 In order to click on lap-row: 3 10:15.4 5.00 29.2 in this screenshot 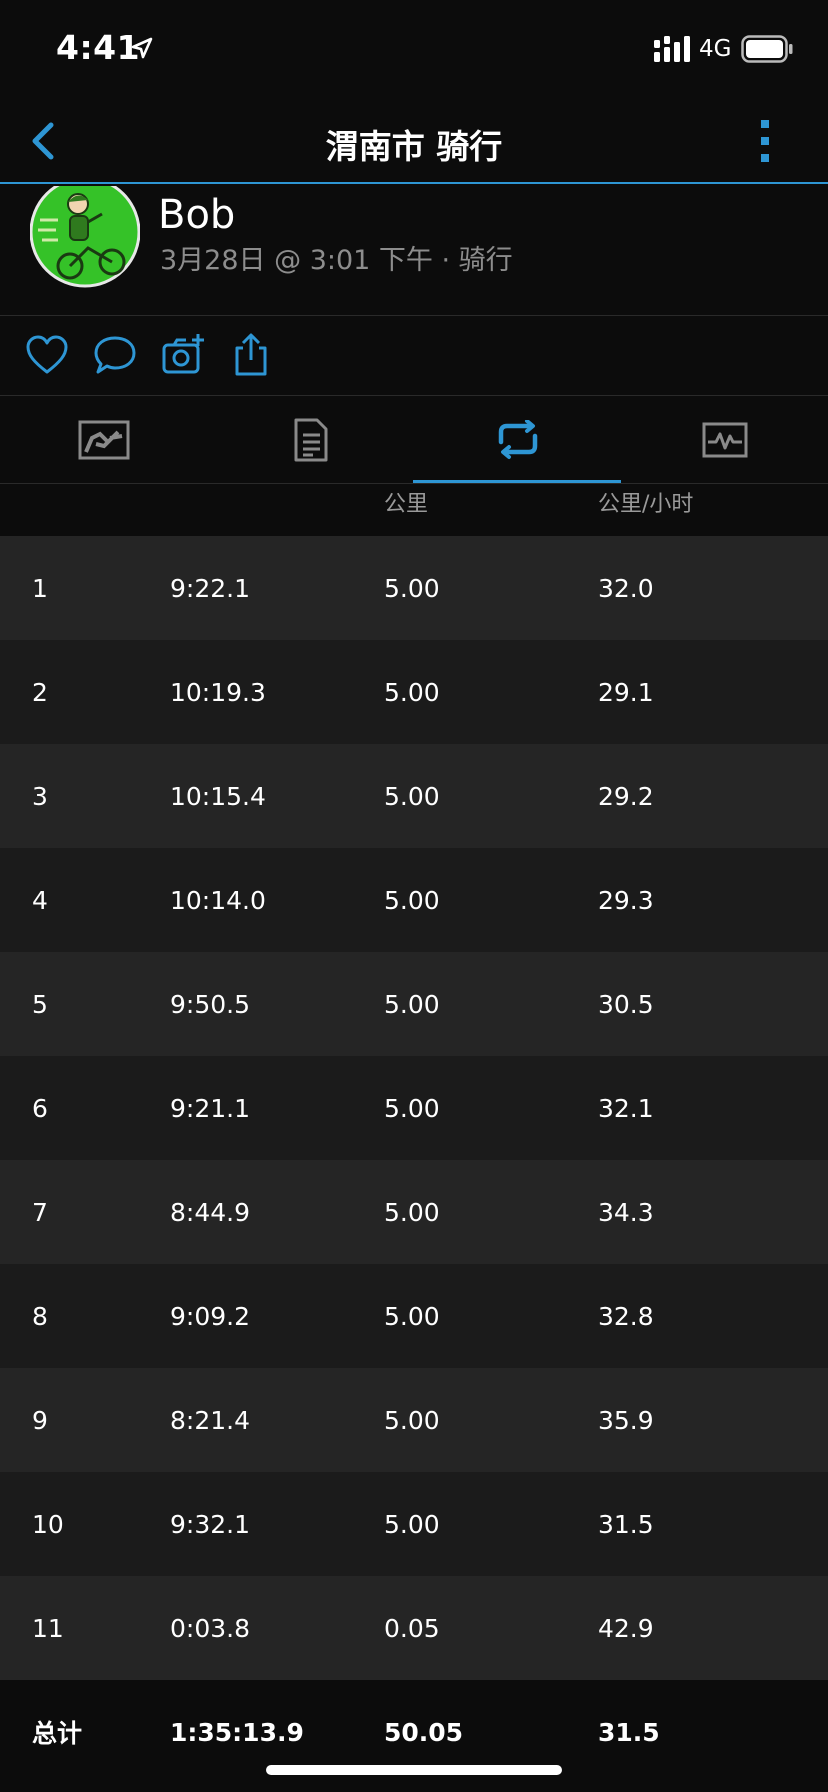, I will do `click(414, 796)`.